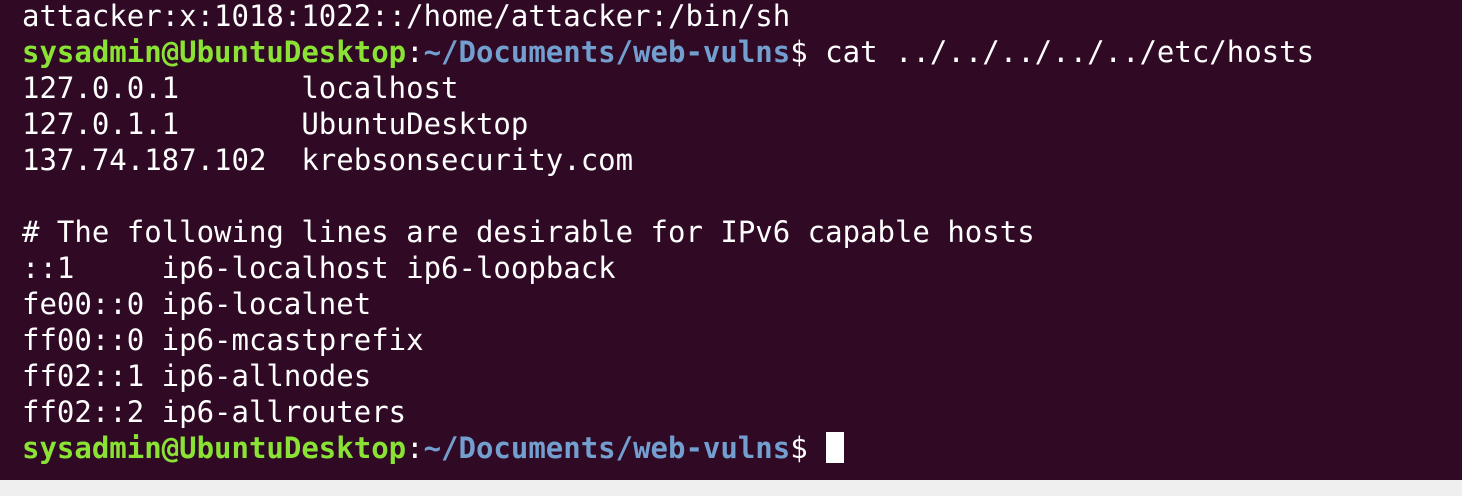 The image size is (1462, 496). I want to click on hosts-line: ff02::1 ip6-allnodes, so click(197, 376).